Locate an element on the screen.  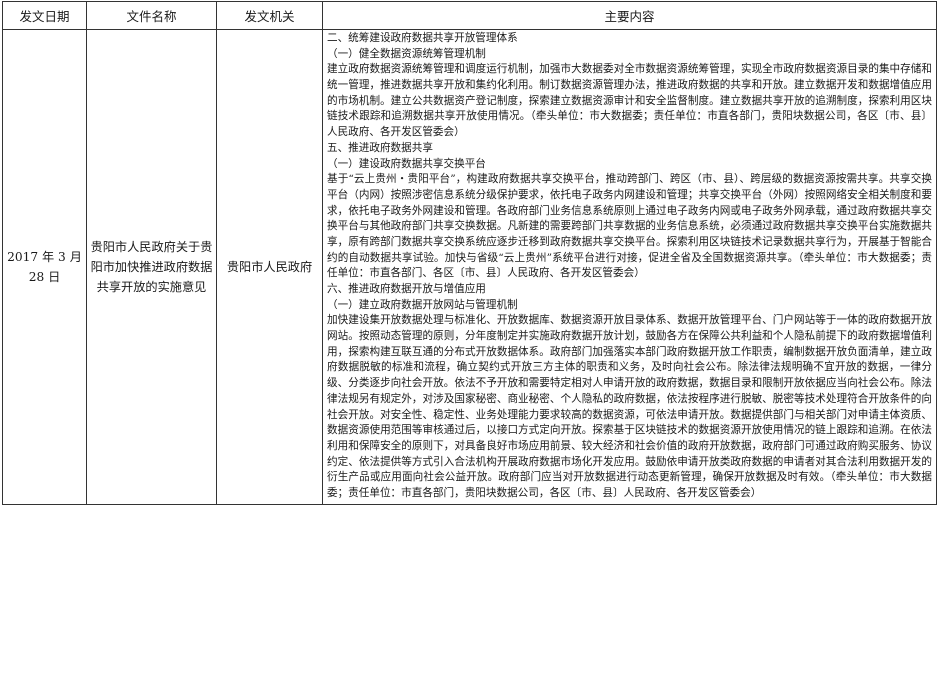
content-paragraph: （一）建设政府数据共享交换平台 is located at coordinates (406, 163).